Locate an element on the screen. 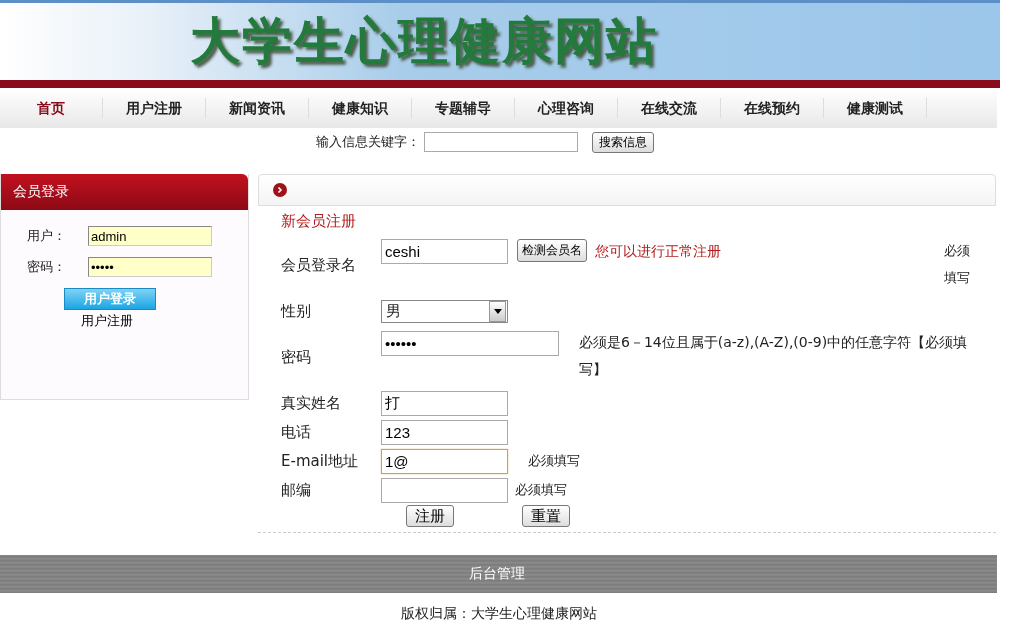 Image resolution: width=1010 pixels, height=623 pixels. arrow-bullet-icon is located at coordinates (280, 190).